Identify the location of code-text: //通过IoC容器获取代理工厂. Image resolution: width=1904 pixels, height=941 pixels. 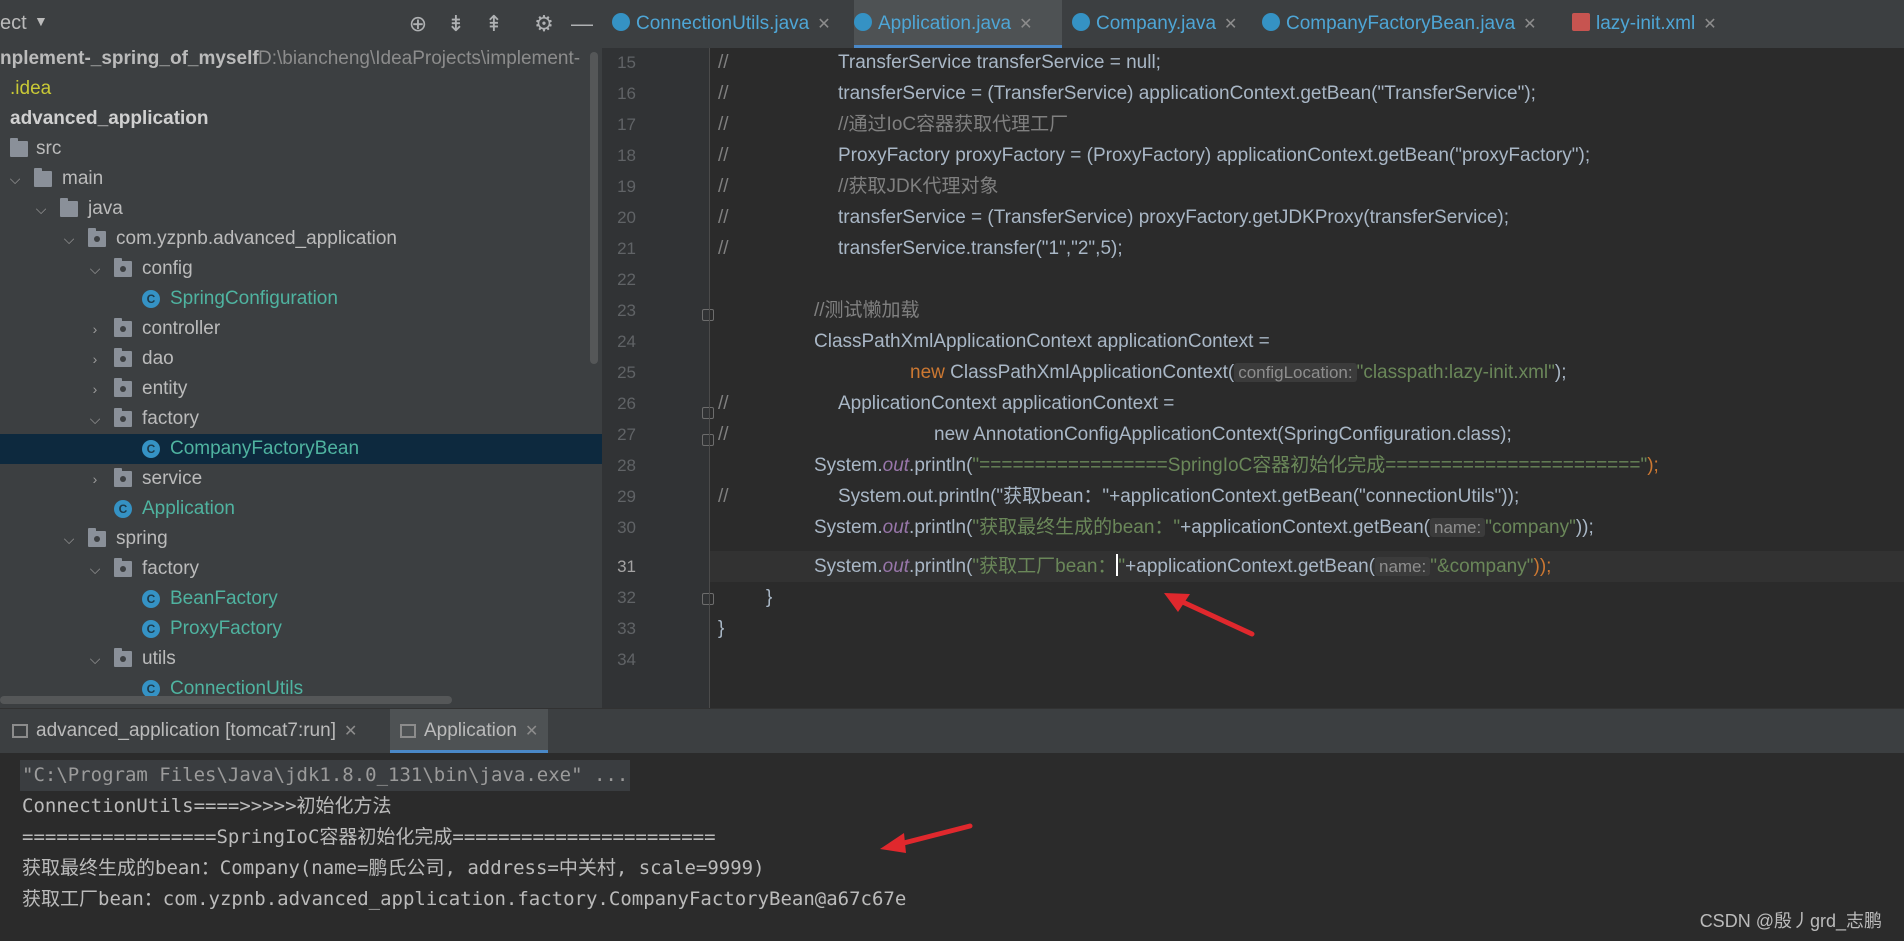
(953, 124).